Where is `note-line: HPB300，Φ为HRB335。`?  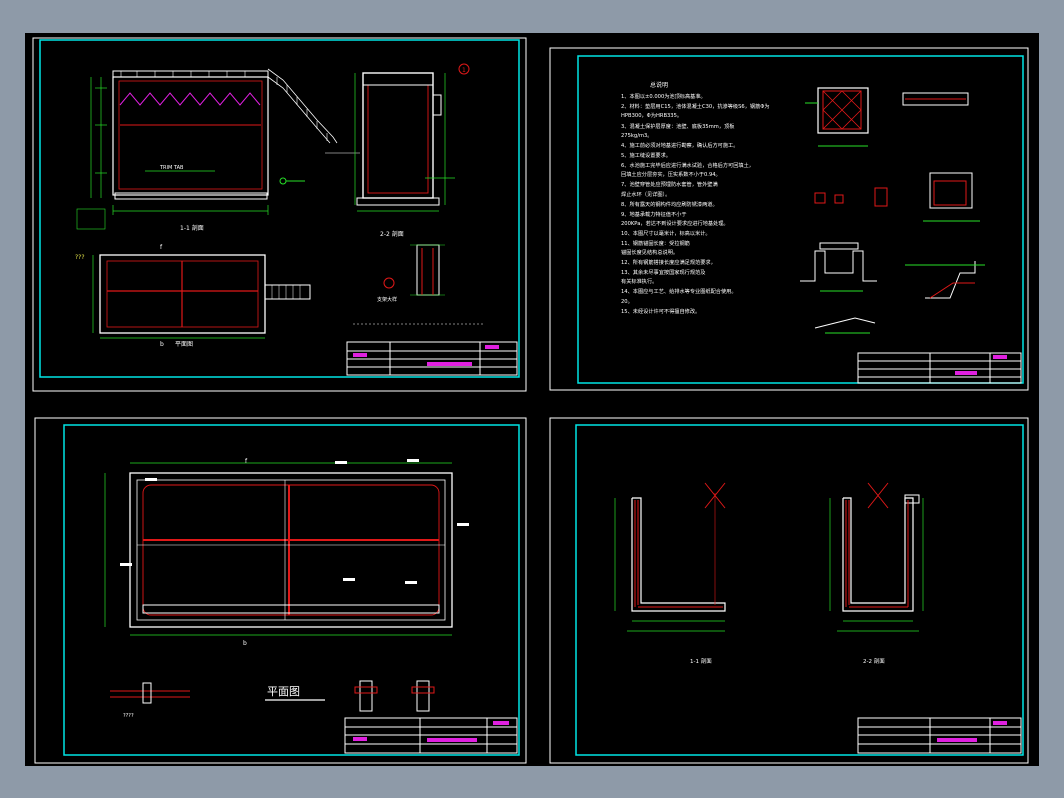 note-line: HPB300，Φ为HRB335。 is located at coordinates (651, 115).